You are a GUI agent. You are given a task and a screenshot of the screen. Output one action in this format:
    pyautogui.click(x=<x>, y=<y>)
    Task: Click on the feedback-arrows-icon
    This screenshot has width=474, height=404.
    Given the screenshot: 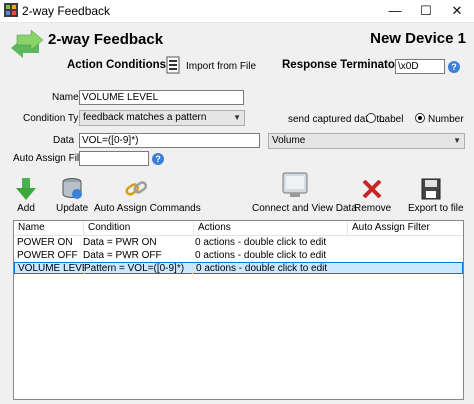 What is the action you would take?
    pyautogui.click(x=27, y=44)
    